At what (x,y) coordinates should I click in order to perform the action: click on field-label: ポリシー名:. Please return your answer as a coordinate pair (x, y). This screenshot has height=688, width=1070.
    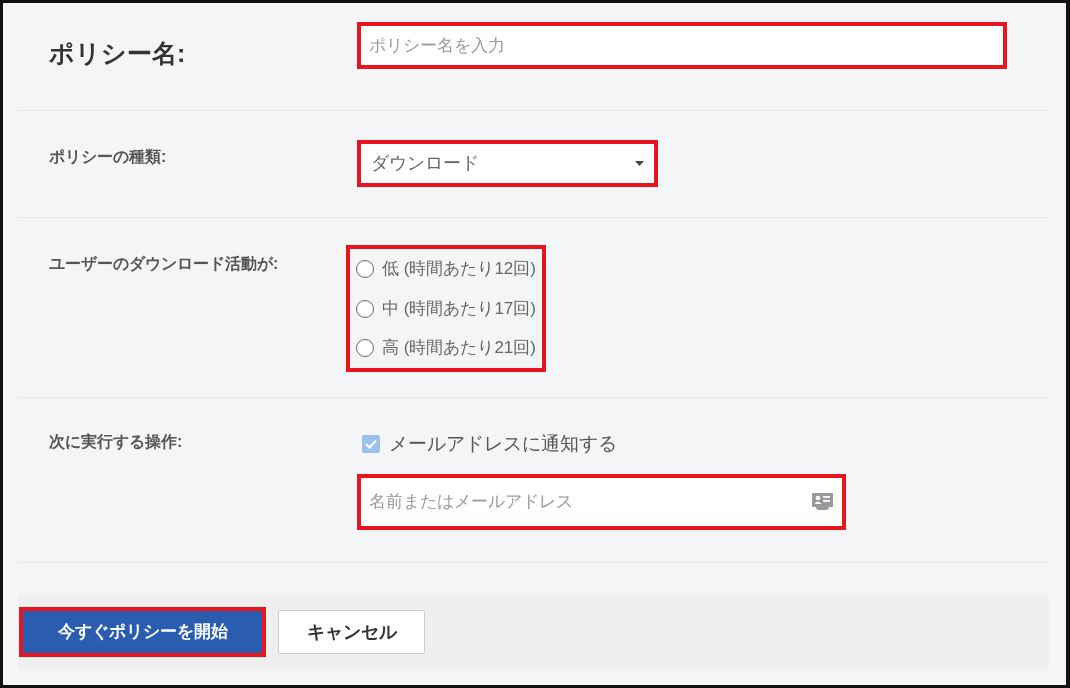
    Looking at the image, I should click on (117, 53).